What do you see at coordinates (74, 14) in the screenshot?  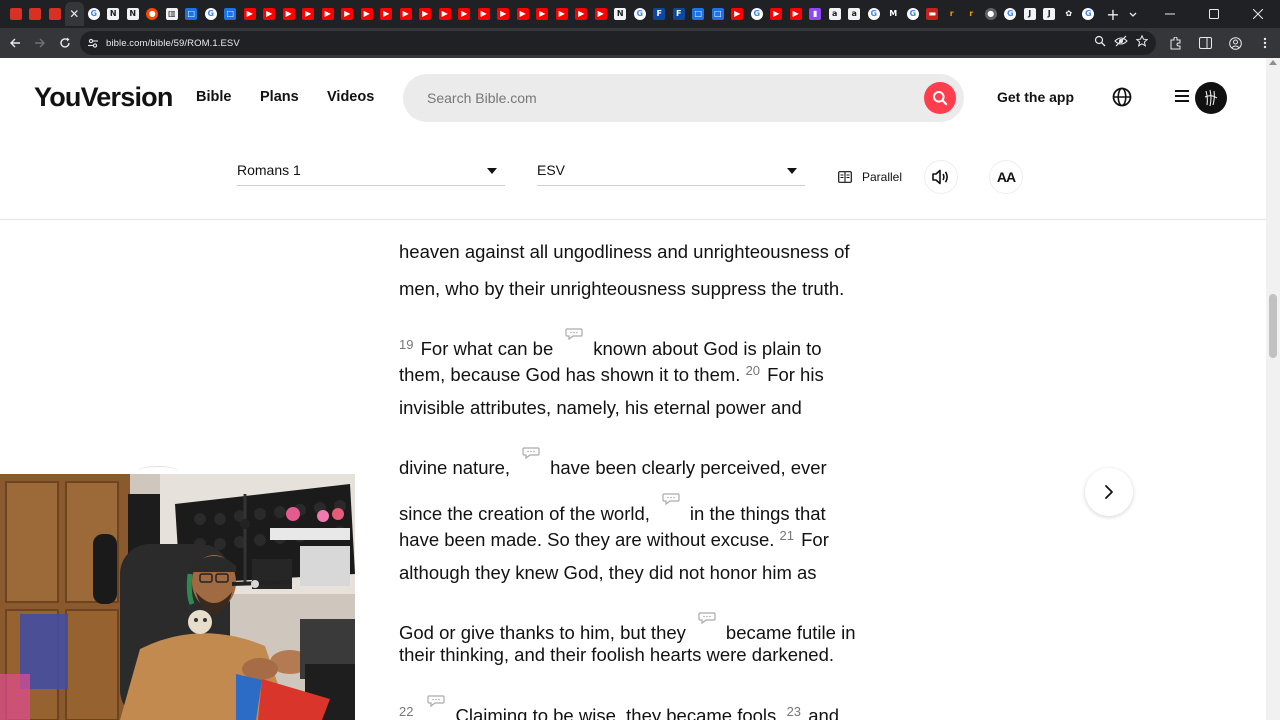 I see `browser-tab: ✕` at bounding box center [74, 14].